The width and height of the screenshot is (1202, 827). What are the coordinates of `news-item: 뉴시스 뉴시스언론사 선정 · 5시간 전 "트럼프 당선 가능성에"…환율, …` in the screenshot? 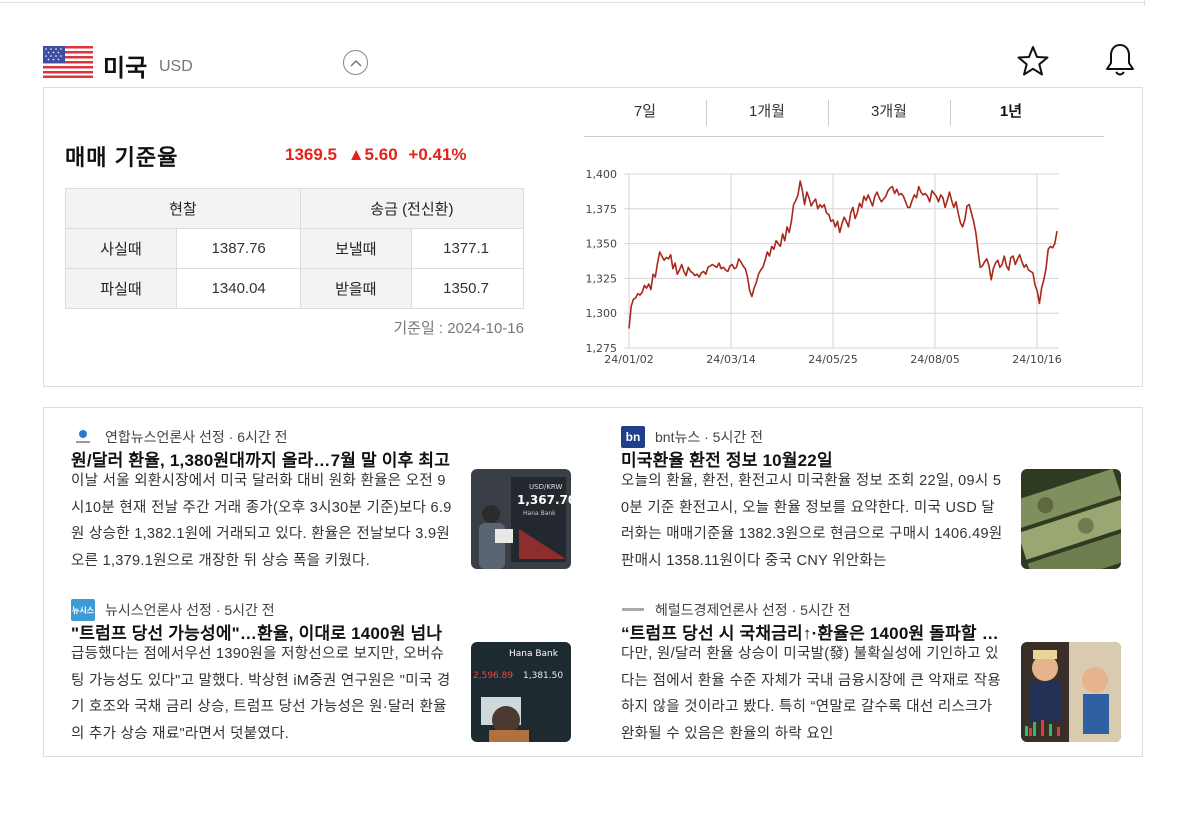 It's located at (321, 674).